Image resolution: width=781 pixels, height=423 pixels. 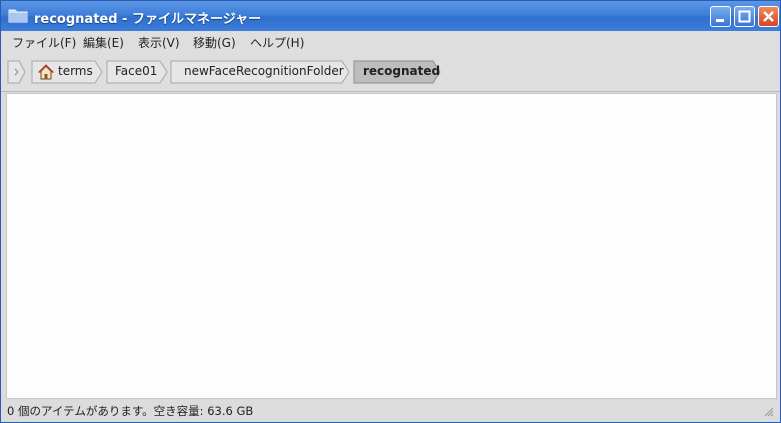 I want to click on close-icon, so click(x=768, y=16).